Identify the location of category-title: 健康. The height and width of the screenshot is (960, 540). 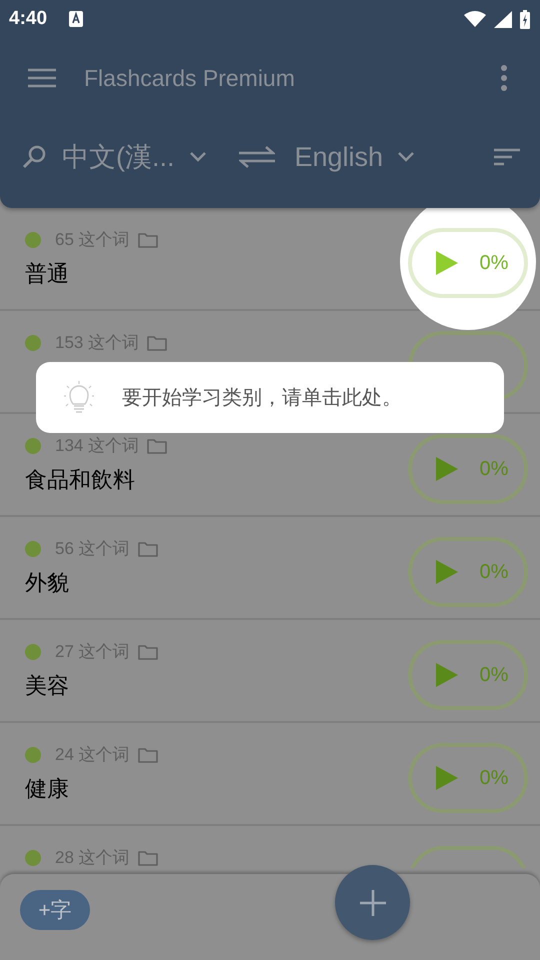
(47, 789).